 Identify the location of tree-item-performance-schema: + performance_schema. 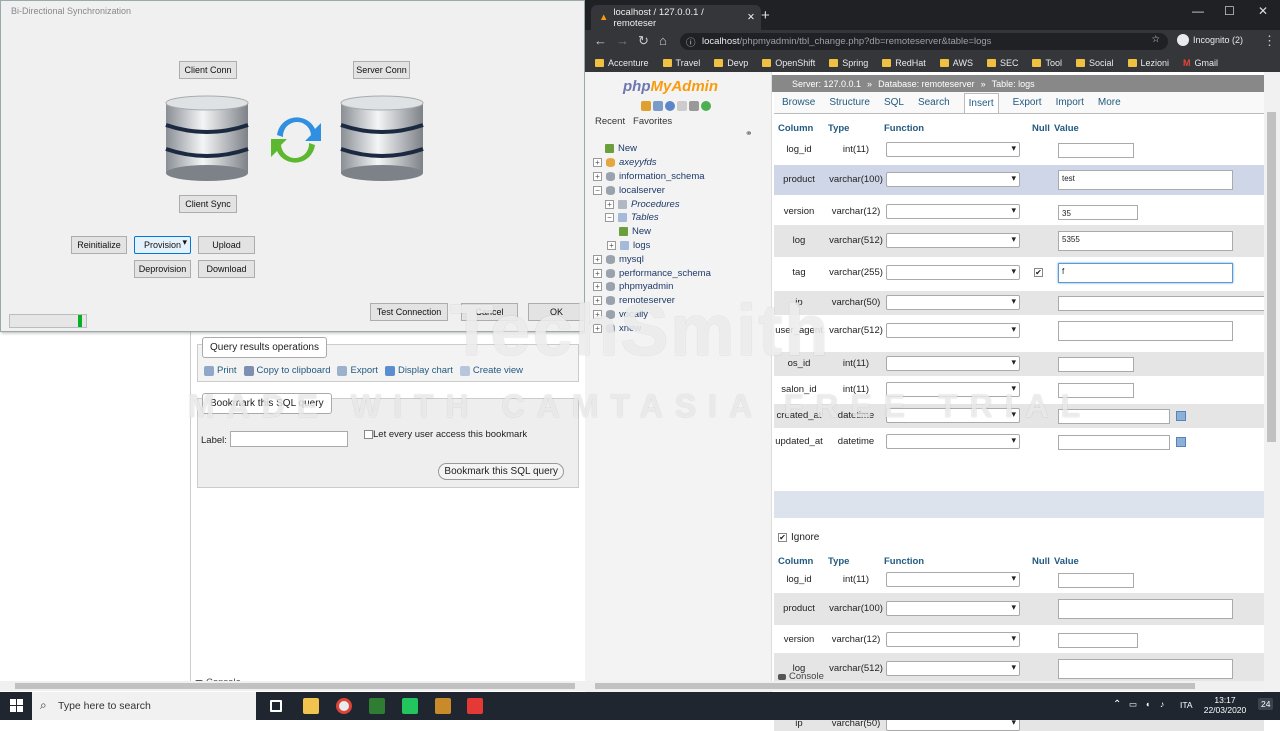
(652, 273).